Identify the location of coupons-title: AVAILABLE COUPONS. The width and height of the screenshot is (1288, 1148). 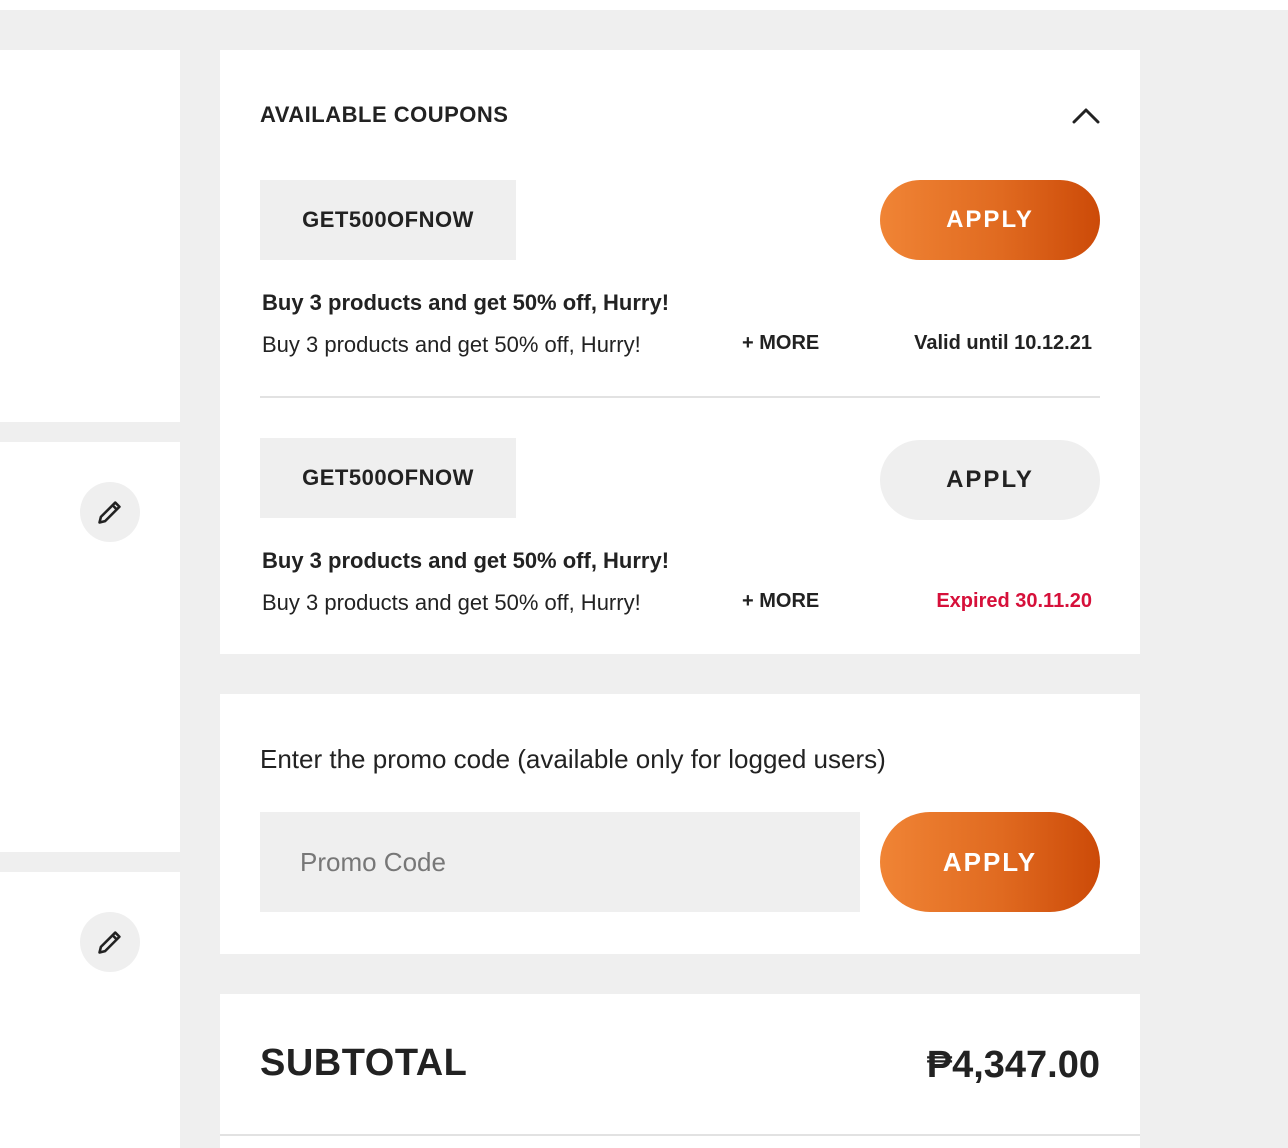
(384, 114).